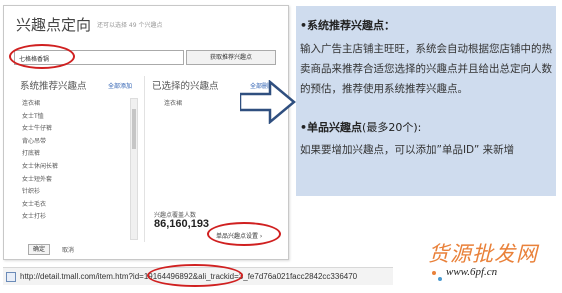 Image resolution: width=562 pixels, height=293 pixels. What do you see at coordinates (195, 275) in the screenshot?
I see `url-id-highlight-ellipse` at bounding box center [195, 275].